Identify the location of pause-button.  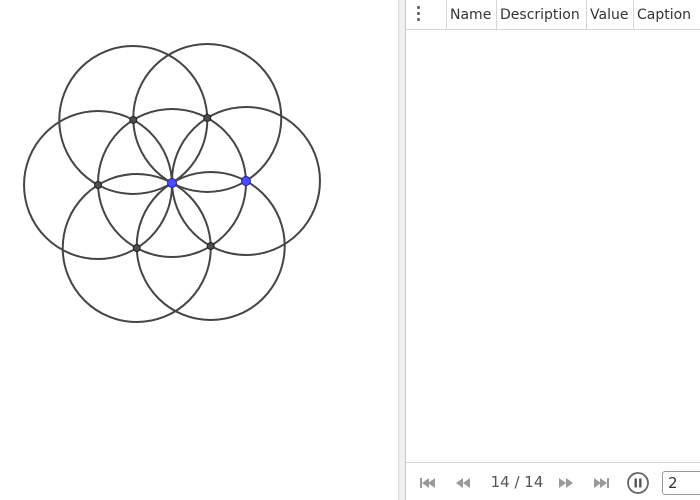
(638, 483).